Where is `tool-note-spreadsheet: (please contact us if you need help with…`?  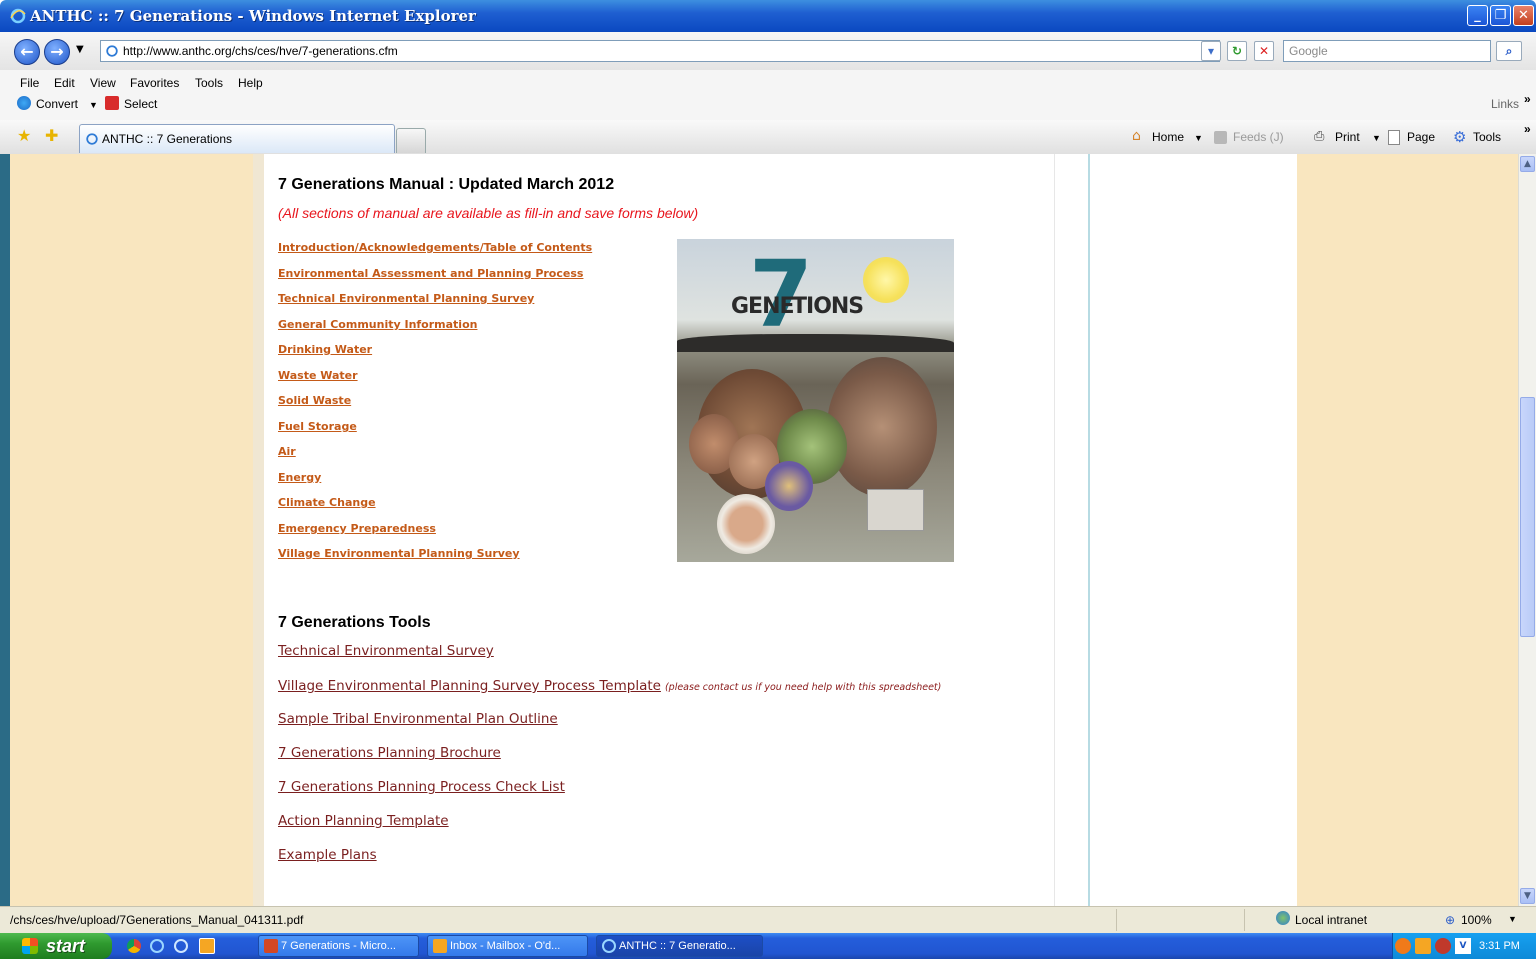
tool-note-spreadsheet: (please contact us if you need help with… is located at coordinates (803, 687).